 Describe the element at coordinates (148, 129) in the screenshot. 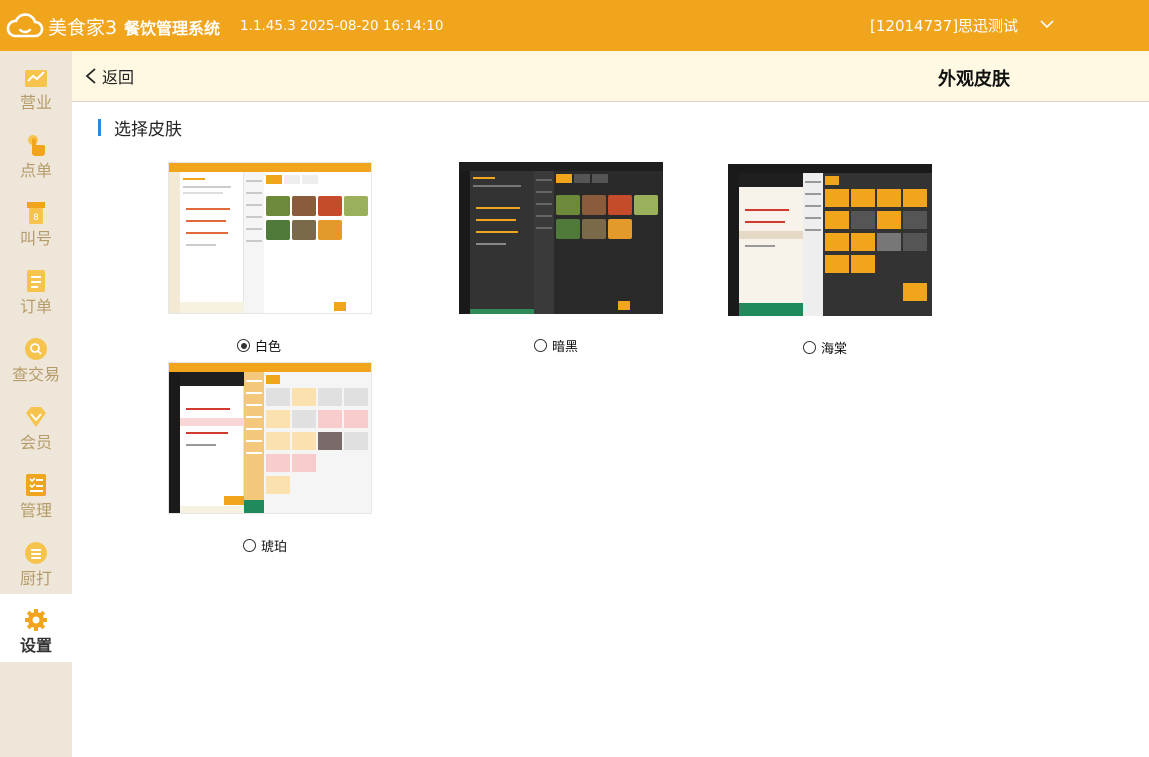

I see `section-label: 选择皮肤` at that location.